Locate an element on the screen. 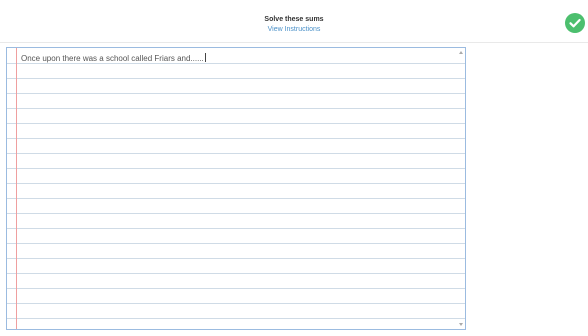 The width and height of the screenshot is (588, 336). page-header: Solve these sums View Instructions is located at coordinates (294, 21).